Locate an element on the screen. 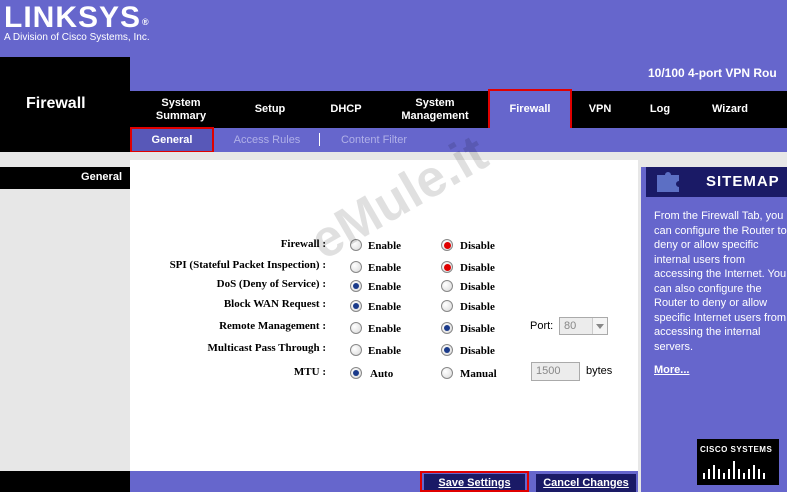  port-label: Port: is located at coordinates (542, 326).